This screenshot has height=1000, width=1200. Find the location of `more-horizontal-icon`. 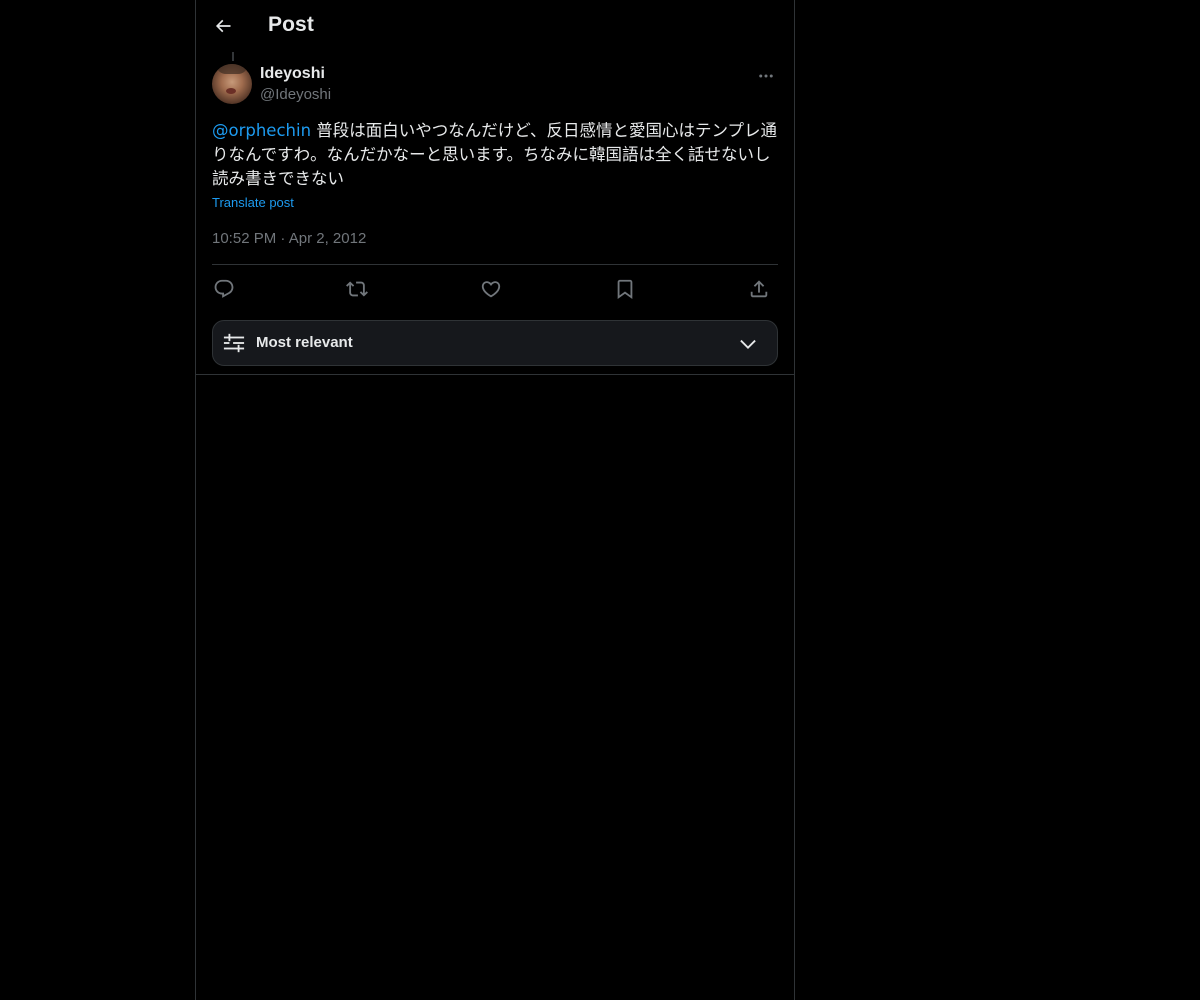

more-horizontal-icon is located at coordinates (766, 76).